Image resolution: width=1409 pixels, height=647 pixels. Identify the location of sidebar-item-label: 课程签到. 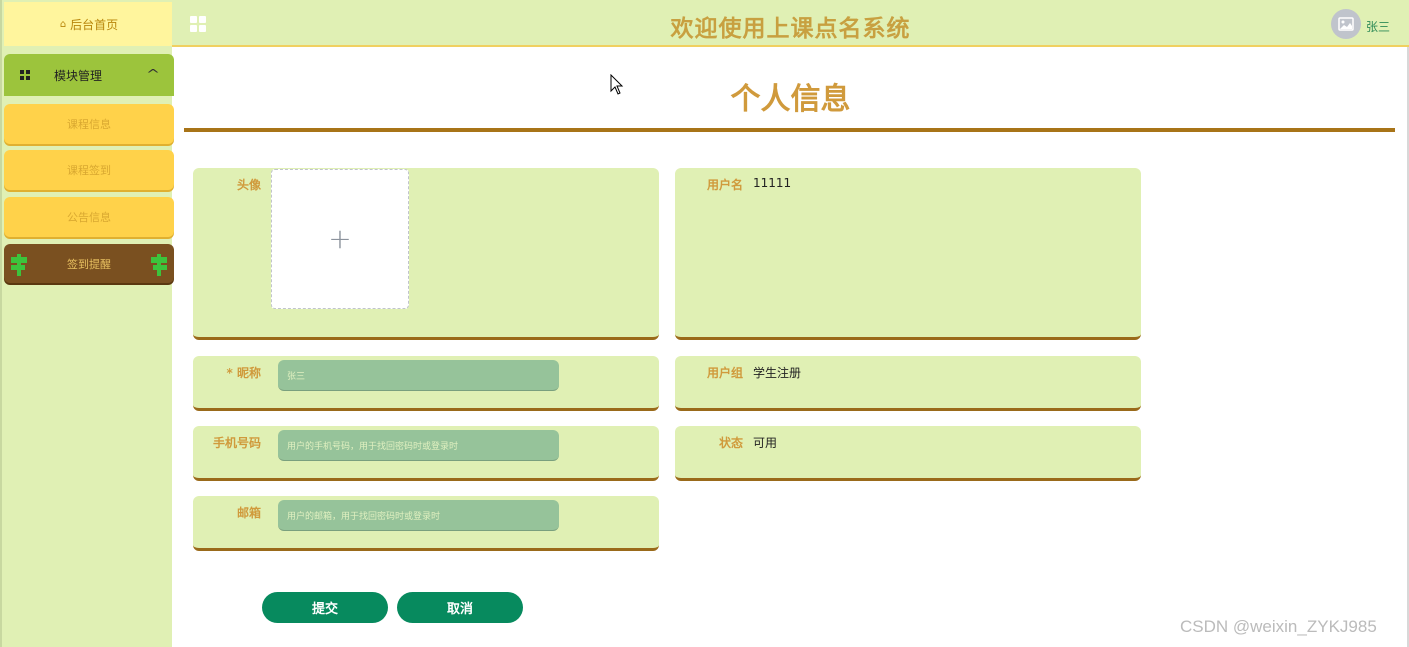
(89, 170).